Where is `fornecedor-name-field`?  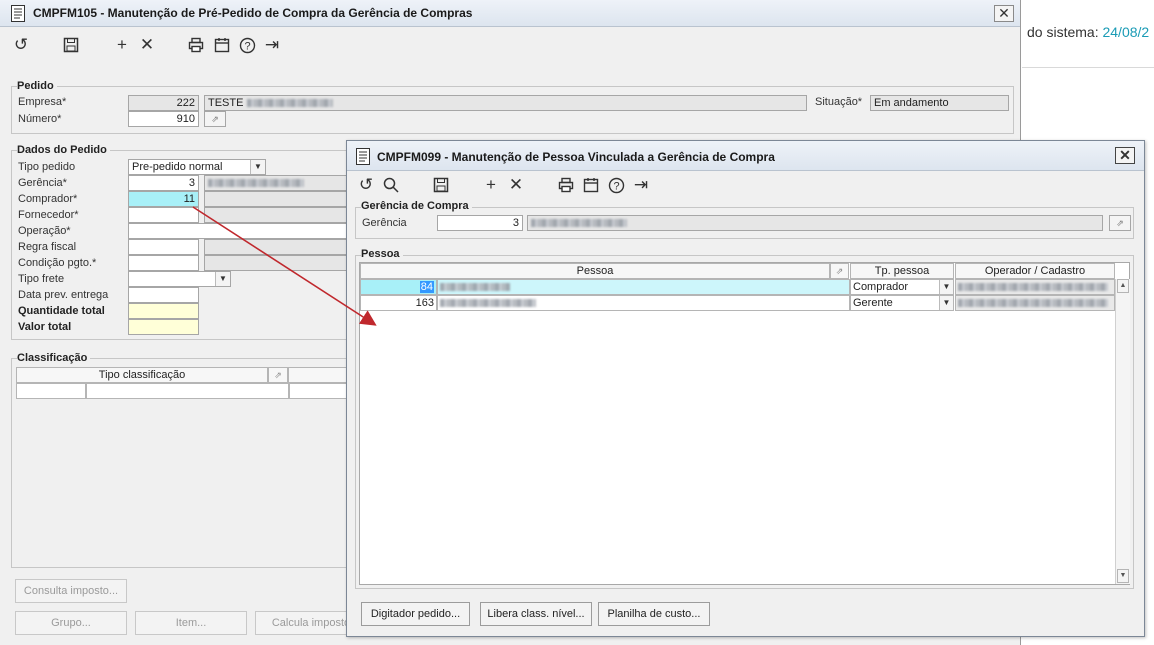
fornecedor-name-field is located at coordinates (276, 215).